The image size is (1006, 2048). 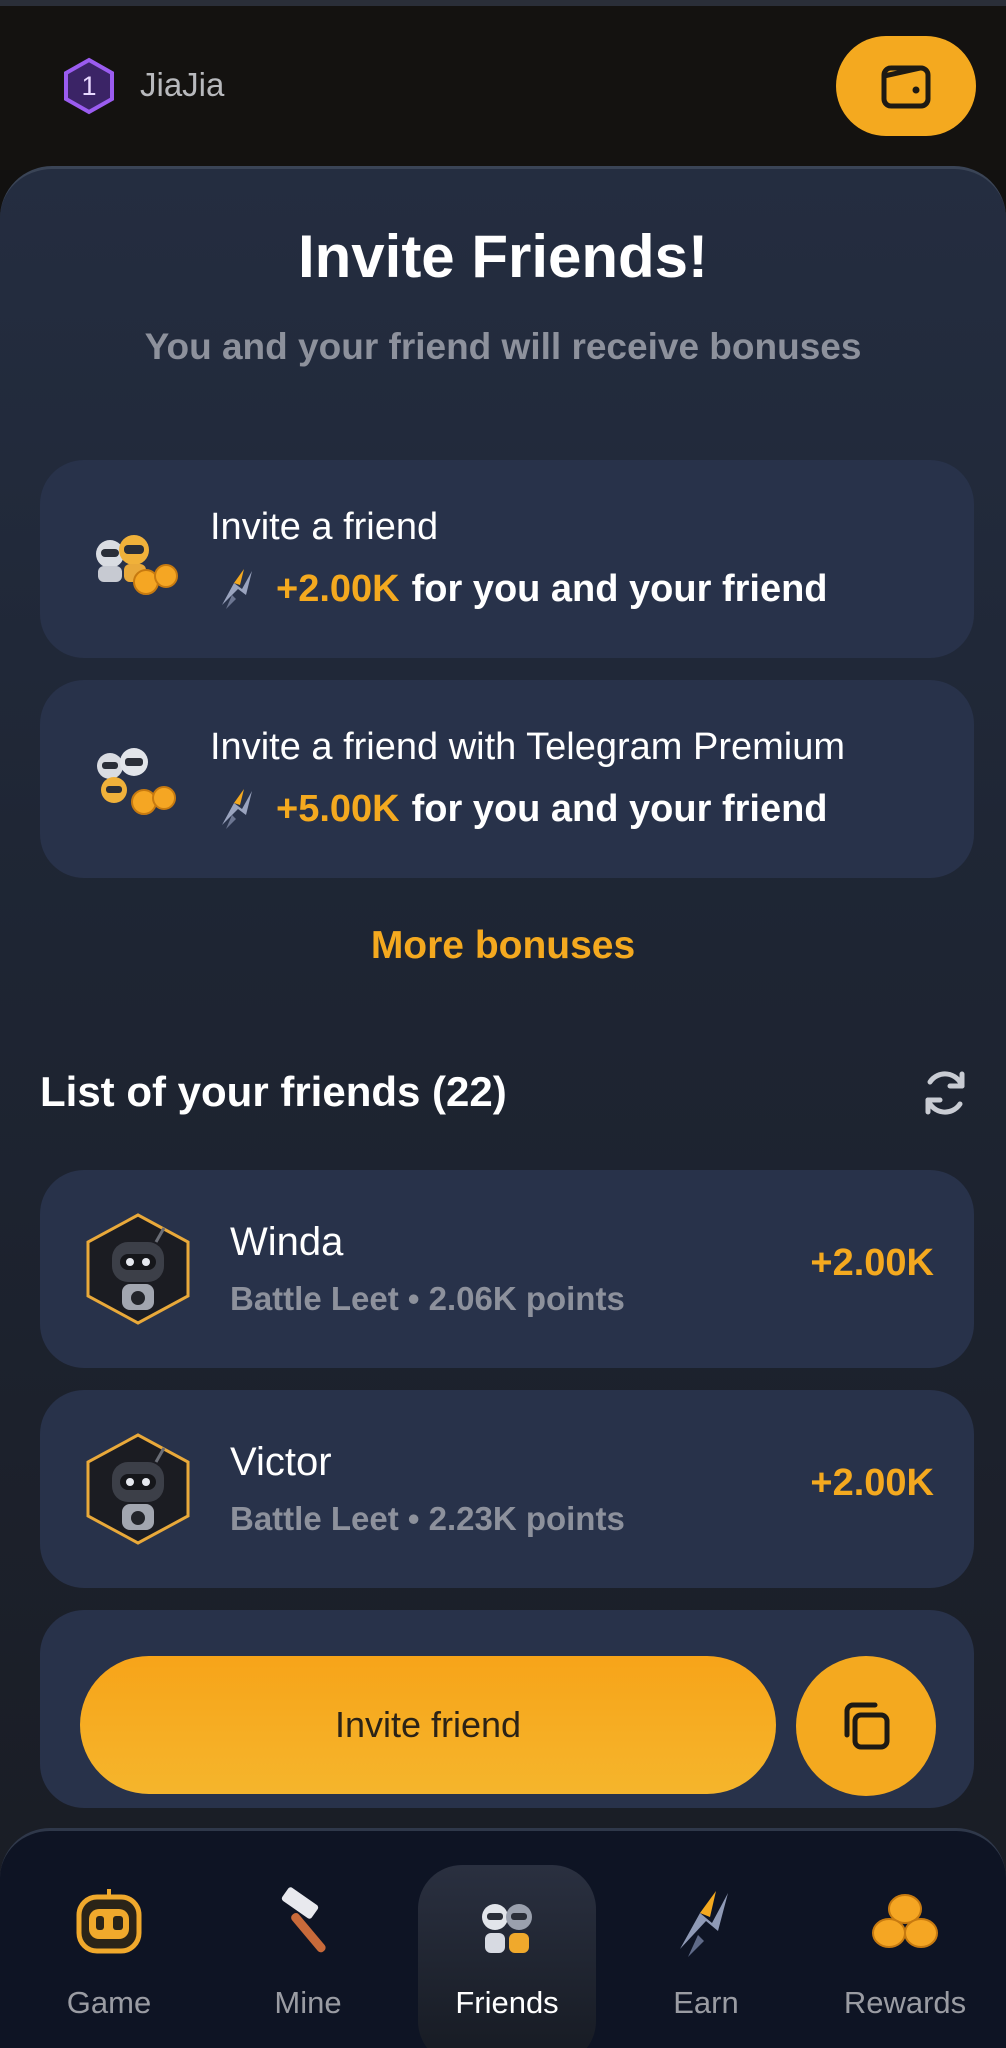 I want to click on nav-label: Earn, so click(x=706, y=2002).